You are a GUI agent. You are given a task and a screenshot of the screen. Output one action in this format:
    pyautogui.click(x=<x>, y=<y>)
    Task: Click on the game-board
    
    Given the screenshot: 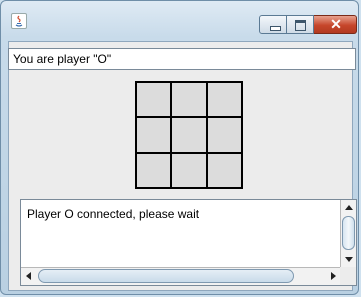 What is the action you would take?
    pyautogui.click(x=189, y=135)
    